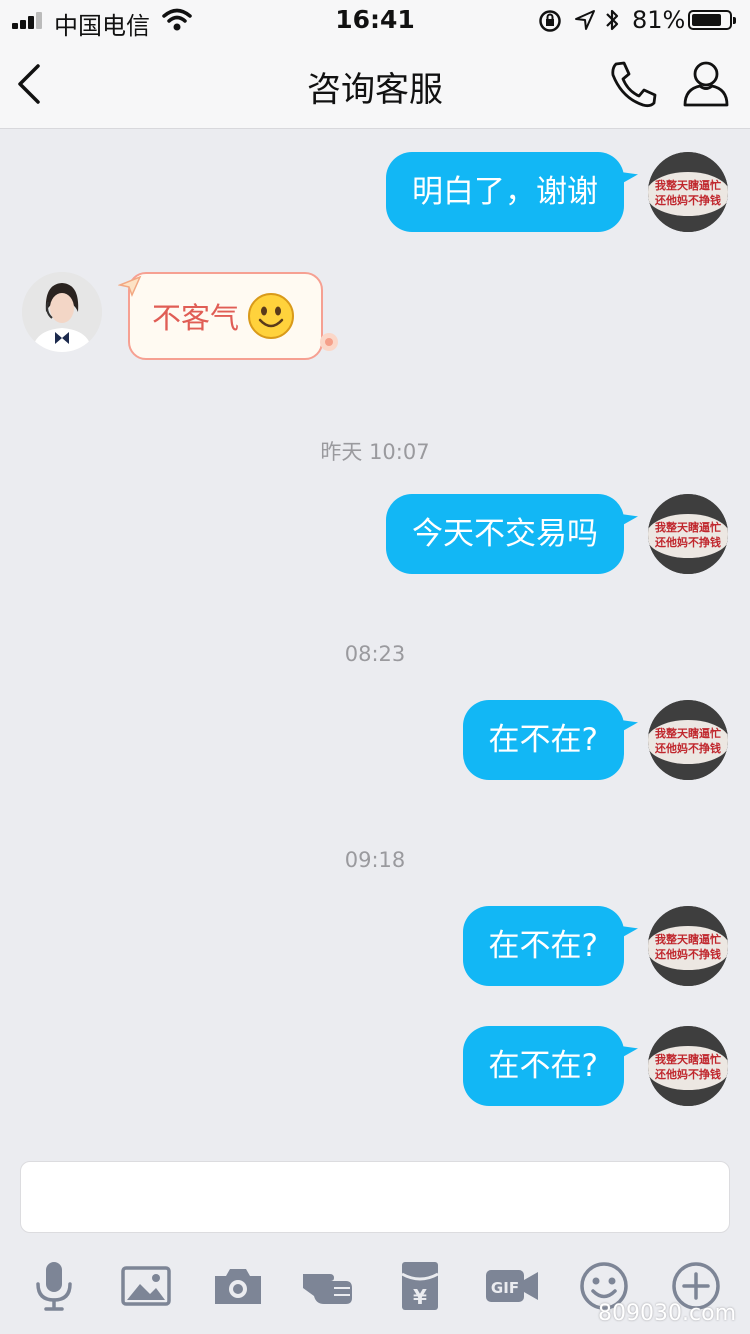 The height and width of the screenshot is (1334, 750). What do you see at coordinates (375, 20) in the screenshot?
I see `status-bar: 中国电信 16:41 81%` at bounding box center [375, 20].